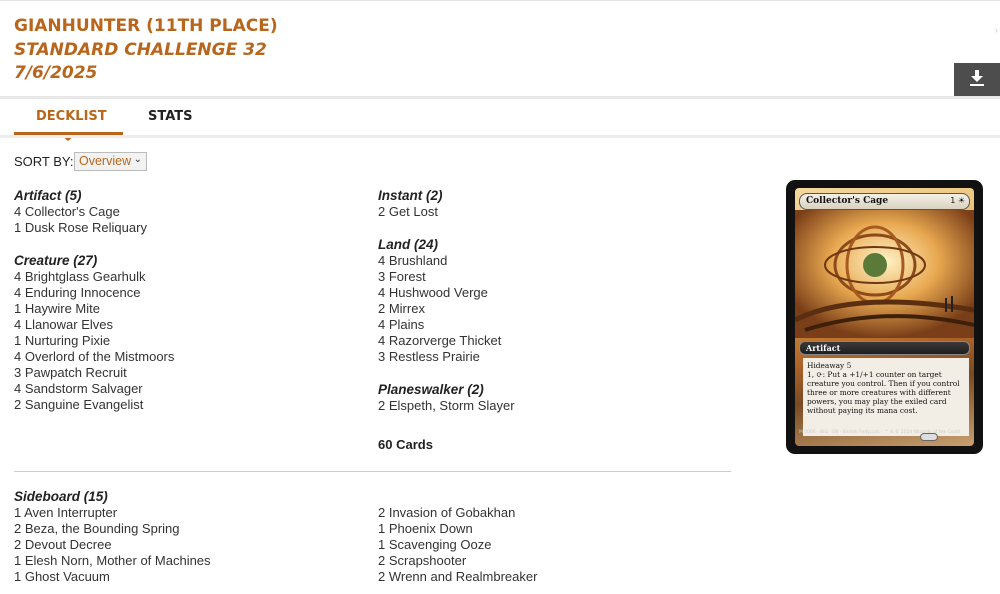 Image resolution: width=1000 pixels, height=594 pixels. What do you see at coordinates (137, 159) in the screenshot?
I see `chevron-down-icon: ⌄` at bounding box center [137, 159].